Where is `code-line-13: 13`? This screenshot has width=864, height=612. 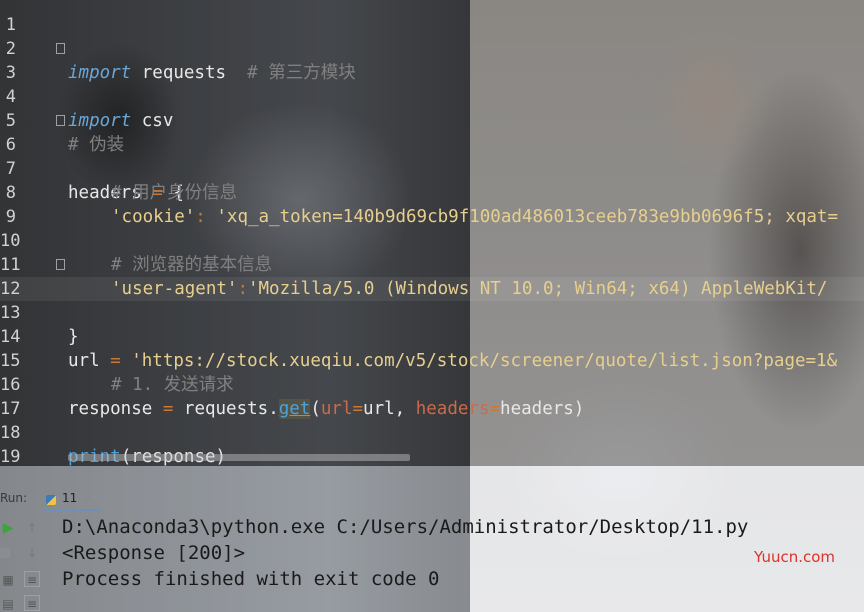
code-line-13: 13 is located at coordinates (432, 300).